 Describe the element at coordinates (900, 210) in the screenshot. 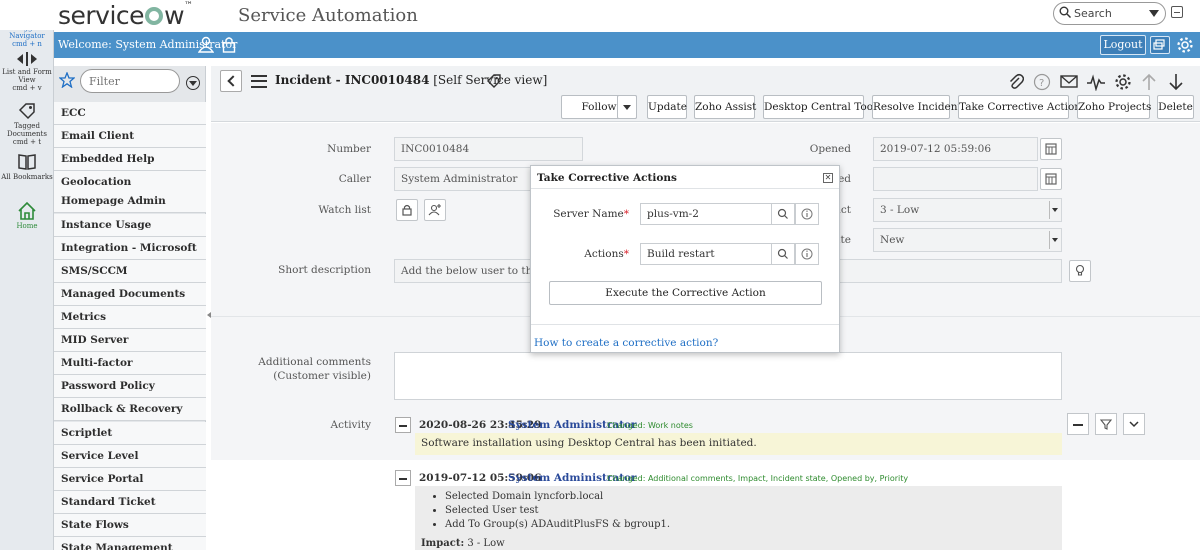

I see `impact-value: 3 - Low` at that location.